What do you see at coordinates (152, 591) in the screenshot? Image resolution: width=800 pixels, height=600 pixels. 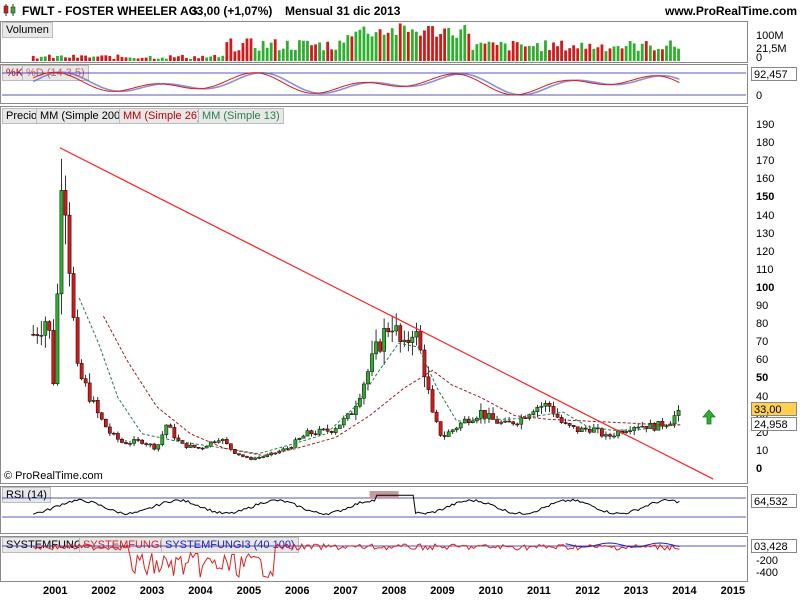 I see `x-tick-label: 2003` at bounding box center [152, 591].